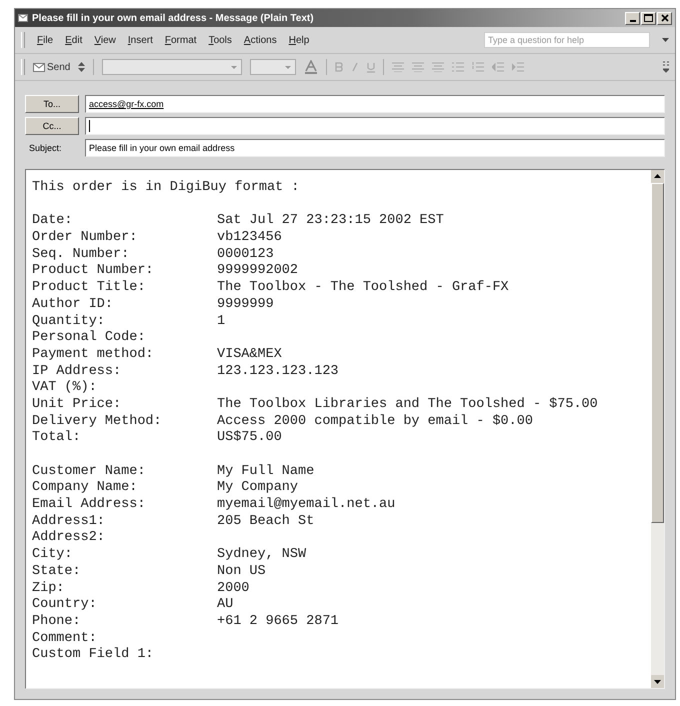 The height and width of the screenshot is (706, 680). Describe the element at coordinates (518, 67) in the screenshot. I see `increase-indent-icon` at that location.